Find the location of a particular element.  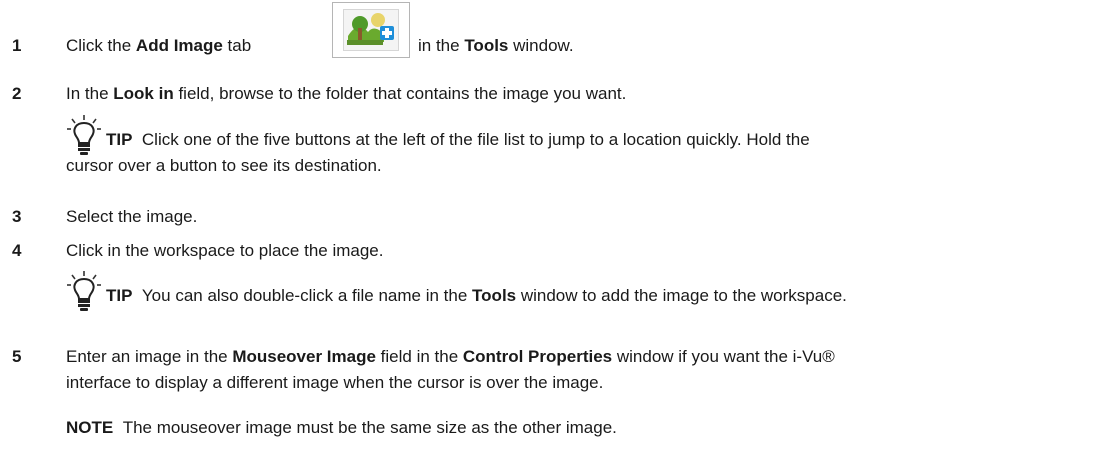

note-label: NOTE is located at coordinates (90, 427).